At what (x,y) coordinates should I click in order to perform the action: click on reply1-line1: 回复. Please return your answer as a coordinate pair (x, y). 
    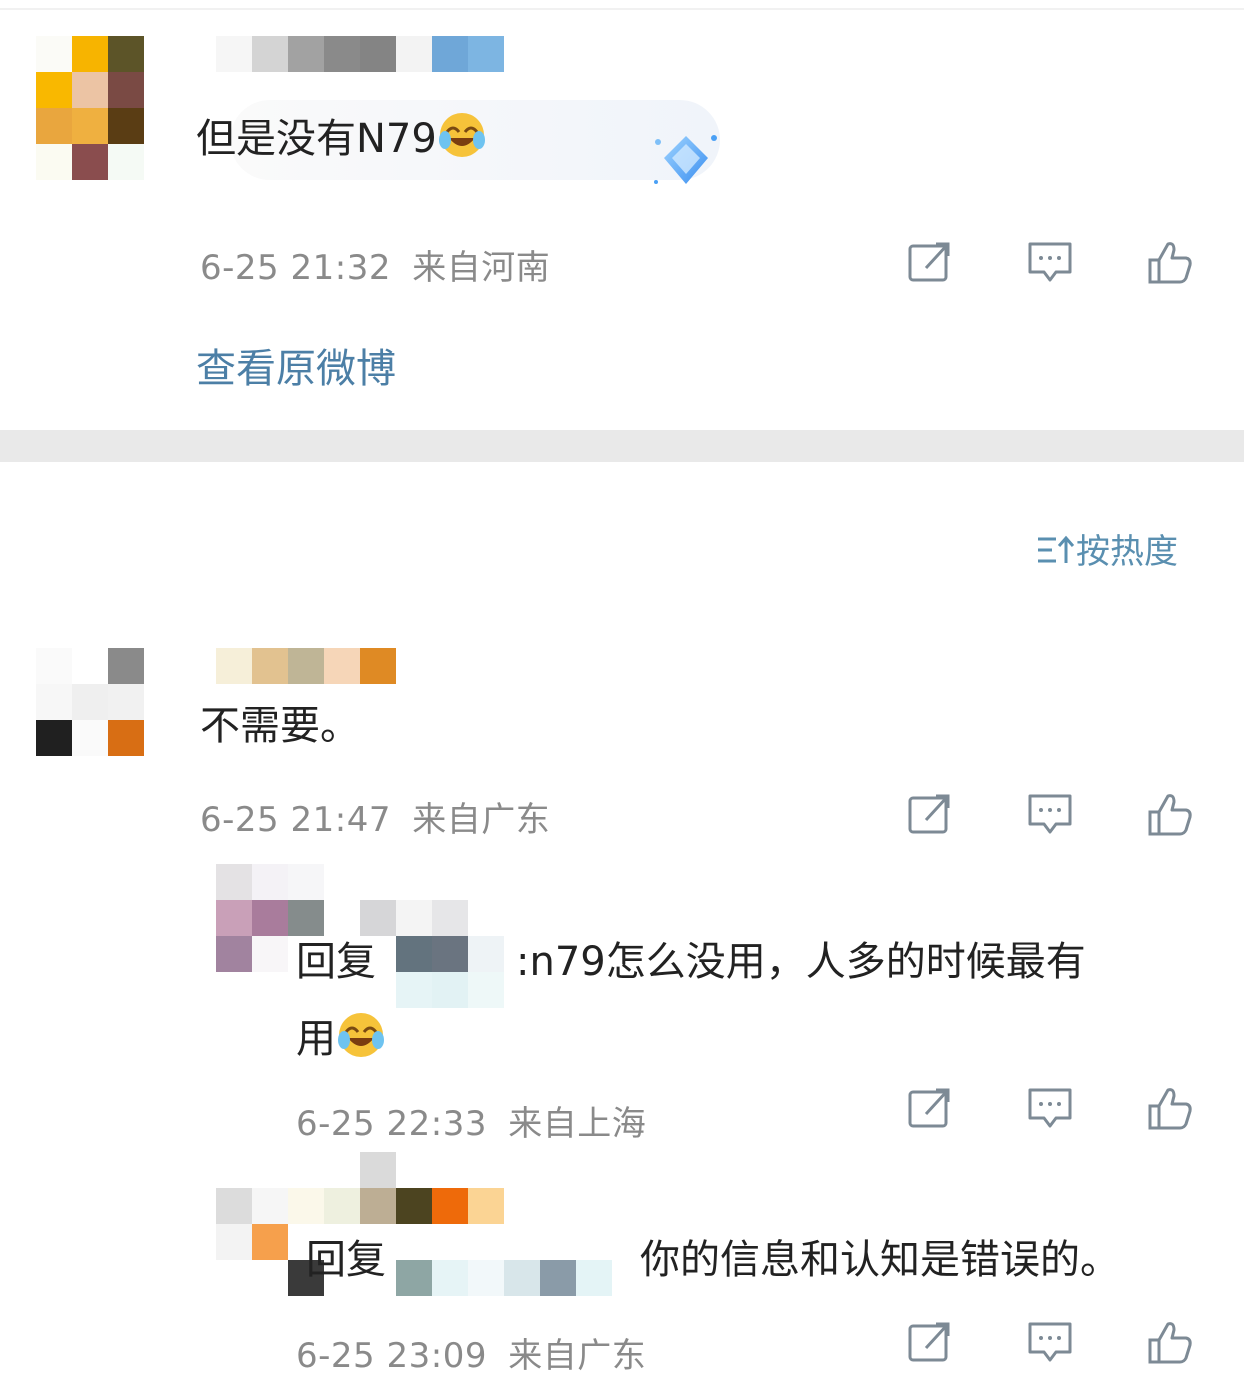
    Looking at the image, I should click on (336, 962).